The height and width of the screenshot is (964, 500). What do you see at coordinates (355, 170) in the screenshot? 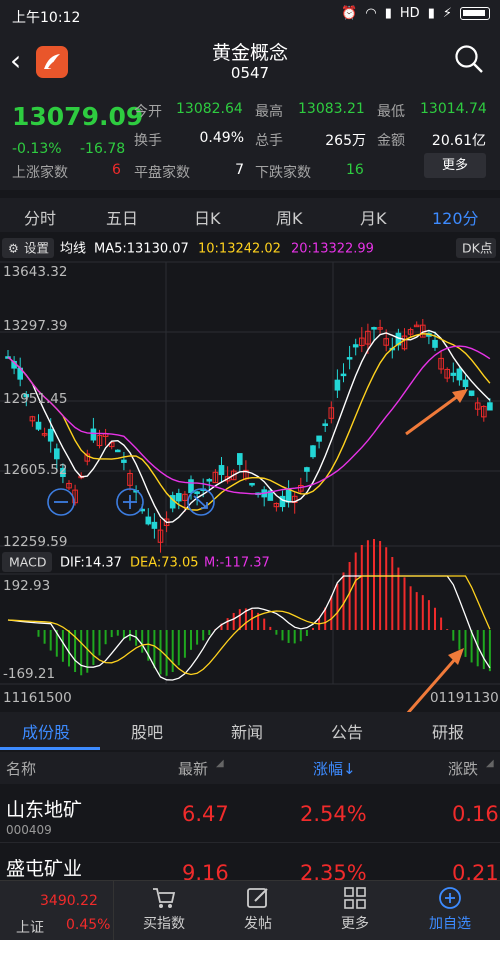
I see `down-count: 16` at bounding box center [355, 170].